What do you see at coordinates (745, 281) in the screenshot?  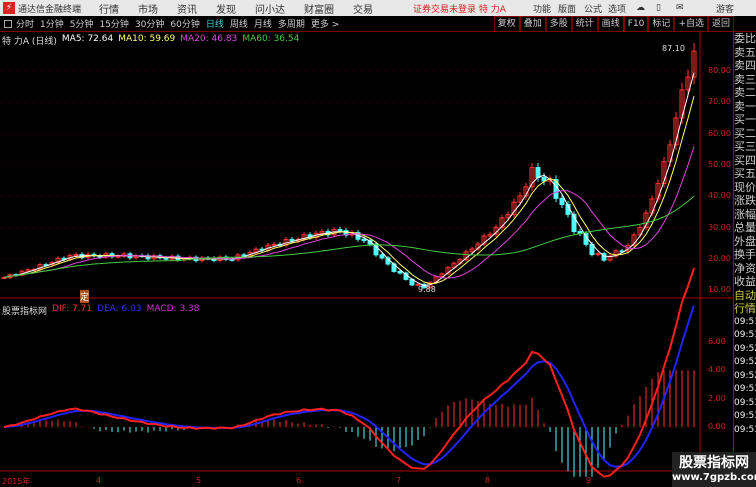 I see `quote-field: 收益` at bounding box center [745, 281].